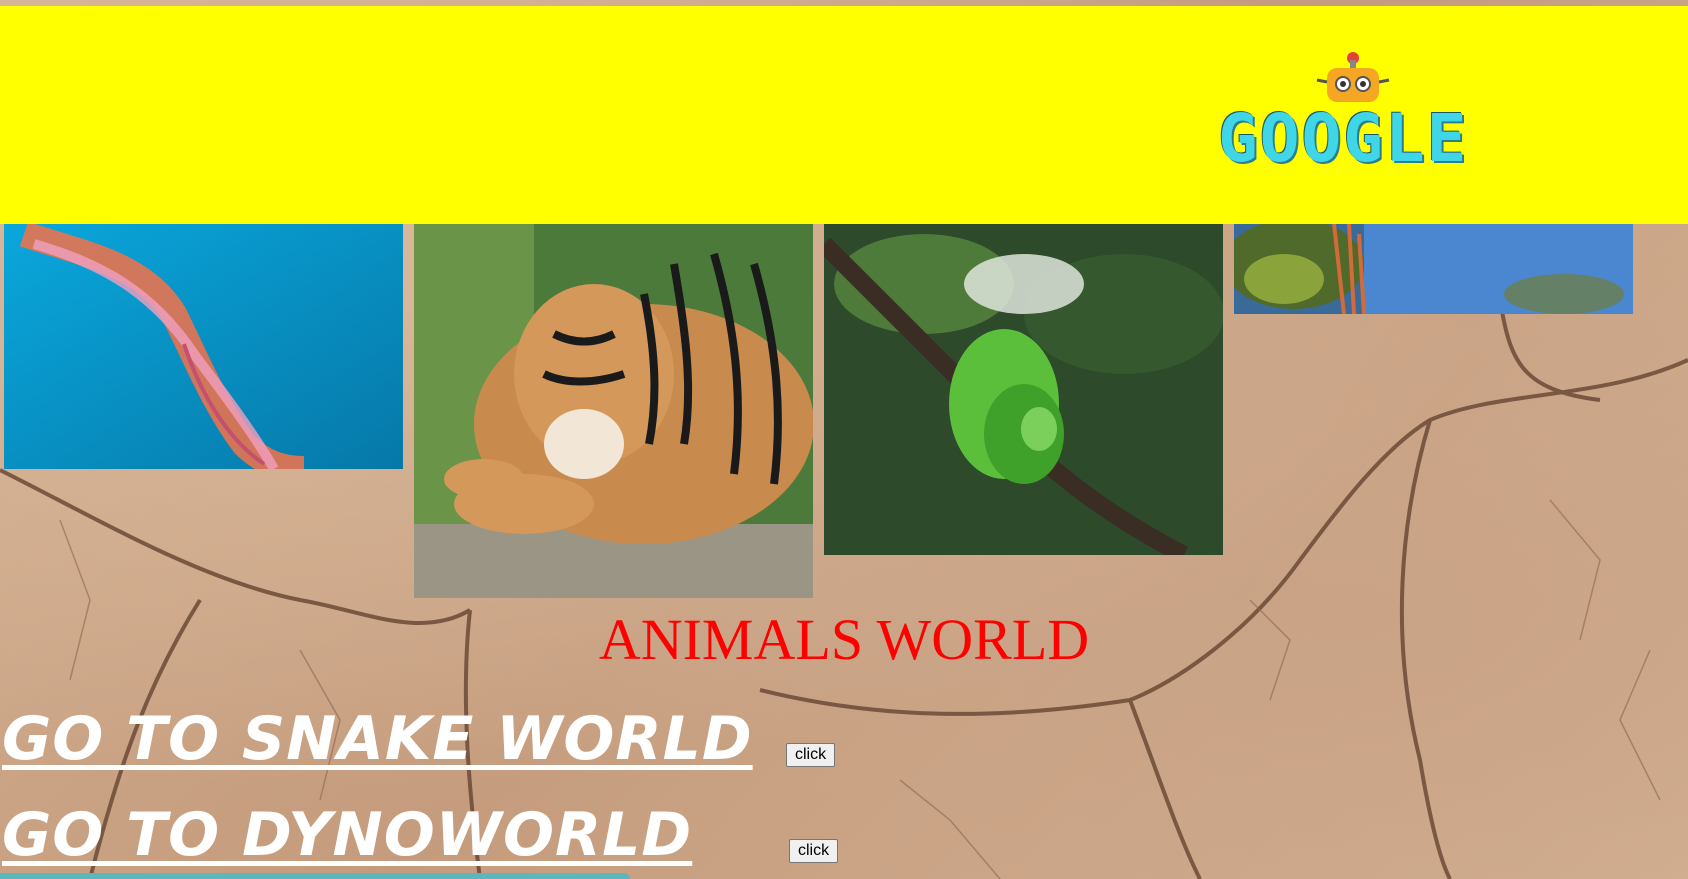  What do you see at coordinates (1343, 138) in the screenshot?
I see `logo-text: GOOGLE` at bounding box center [1343, 138].